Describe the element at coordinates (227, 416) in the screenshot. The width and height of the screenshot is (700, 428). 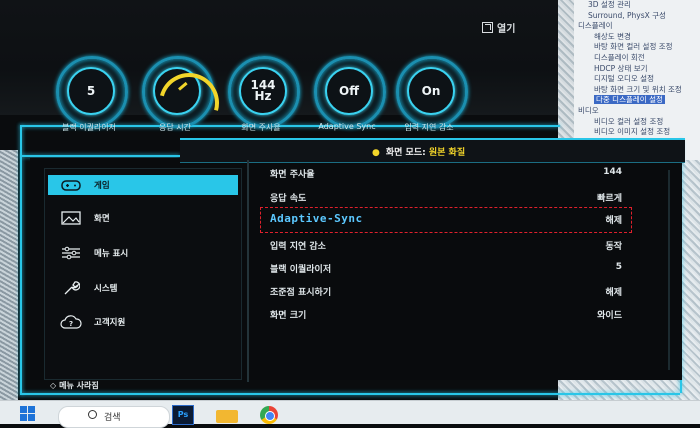
I see `folder-icon` at that location.